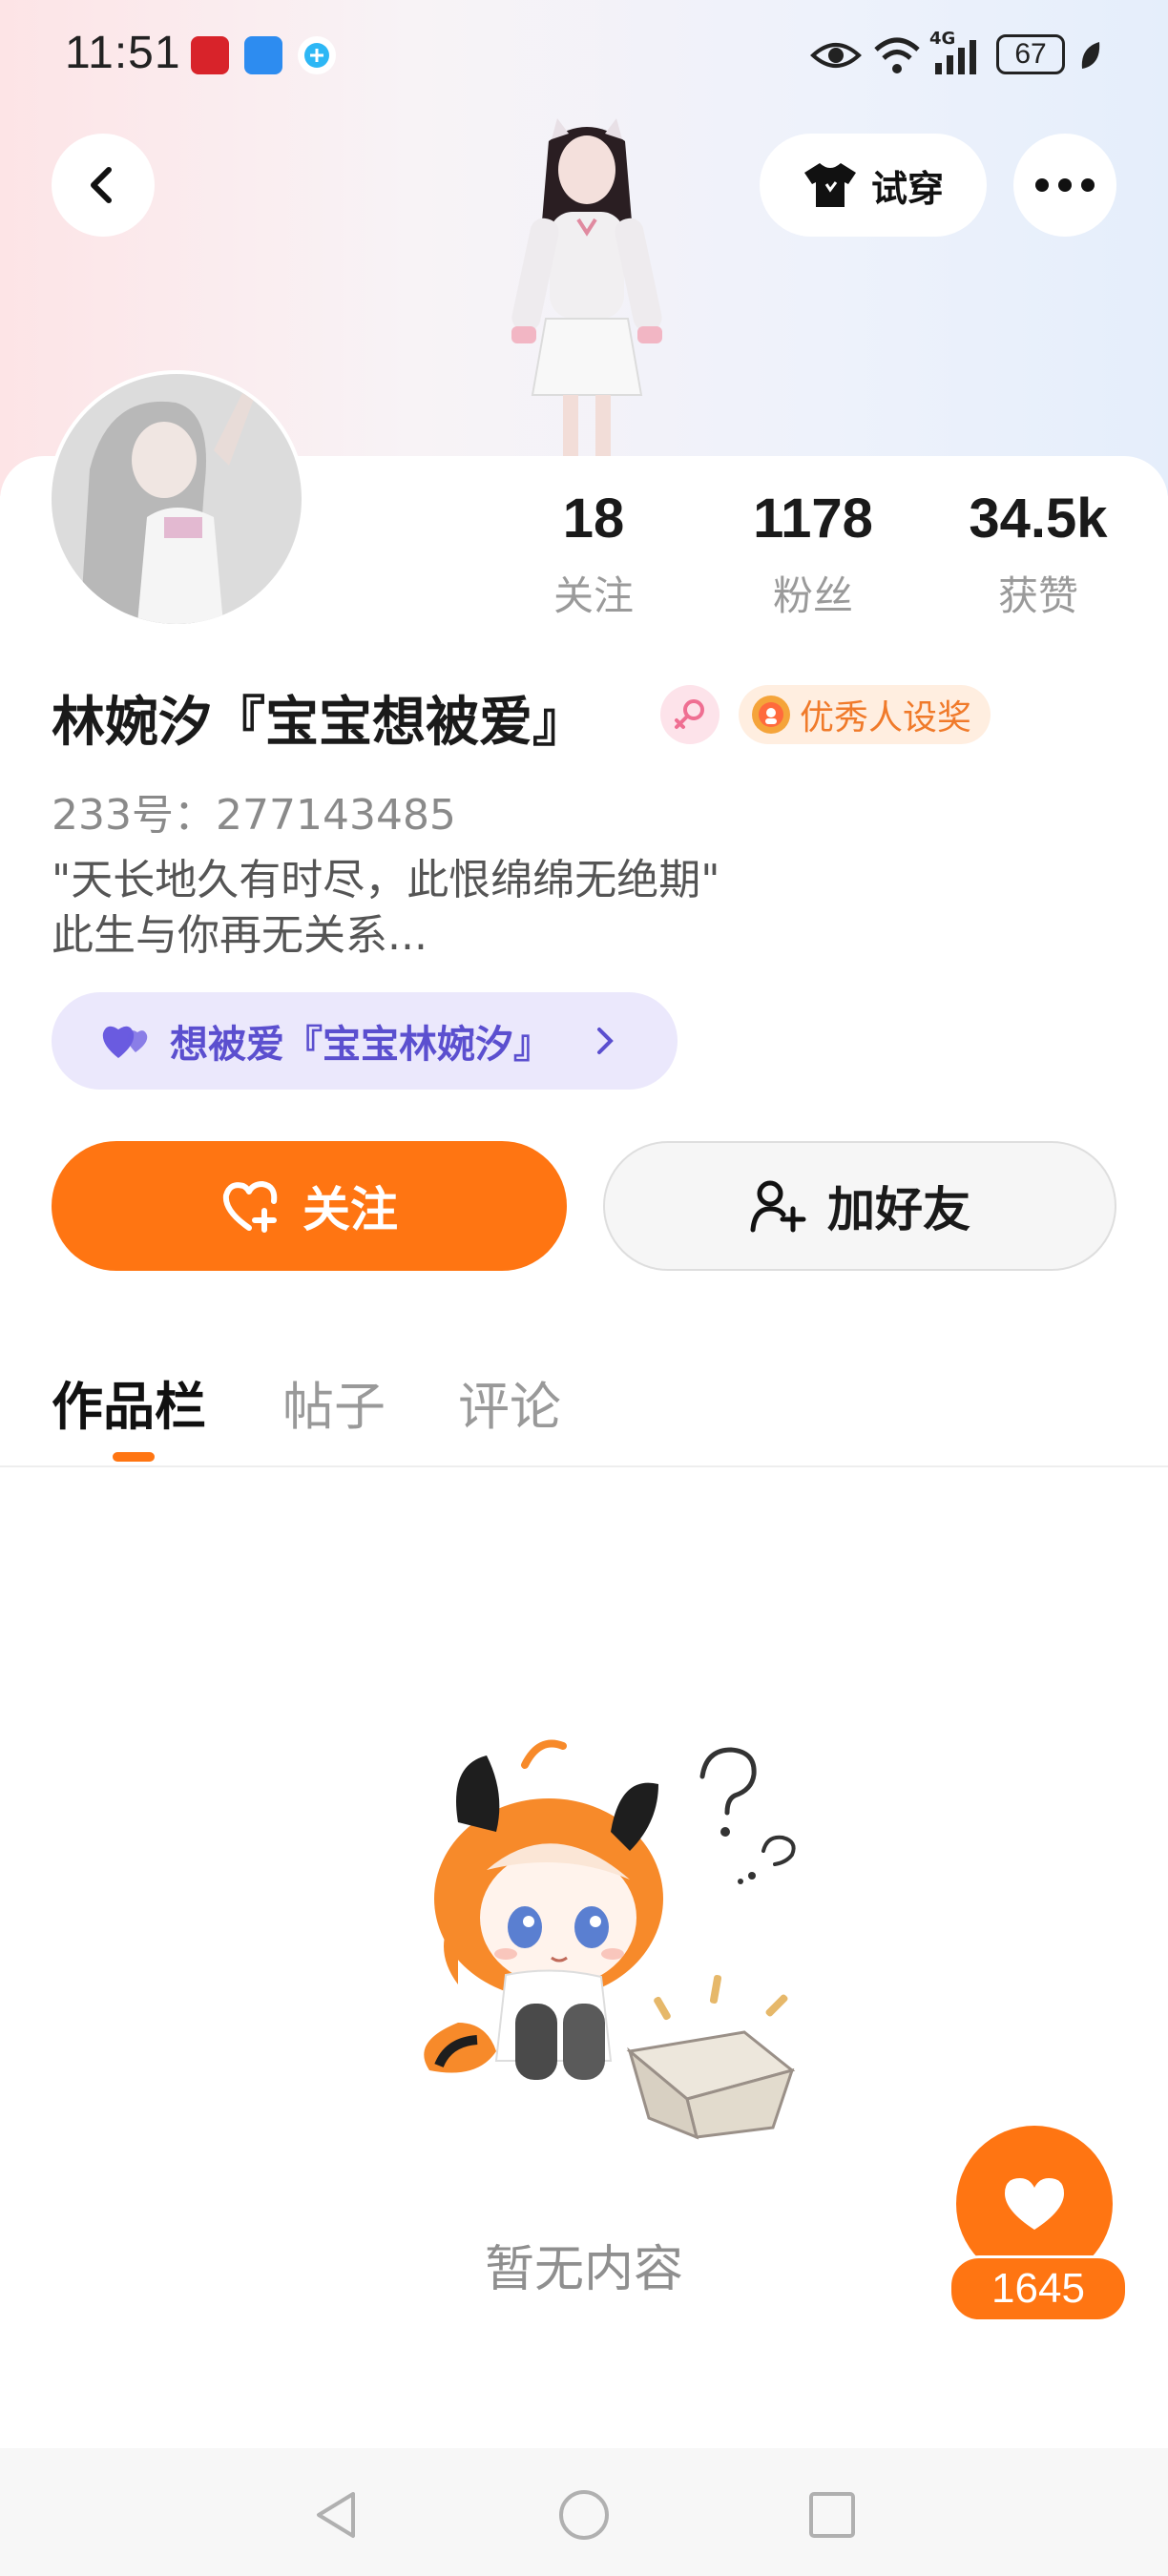 Image resolution: width=1168 pixels, height=2576 pixels. I want to click on heart-icon, so click(1034, 2204).